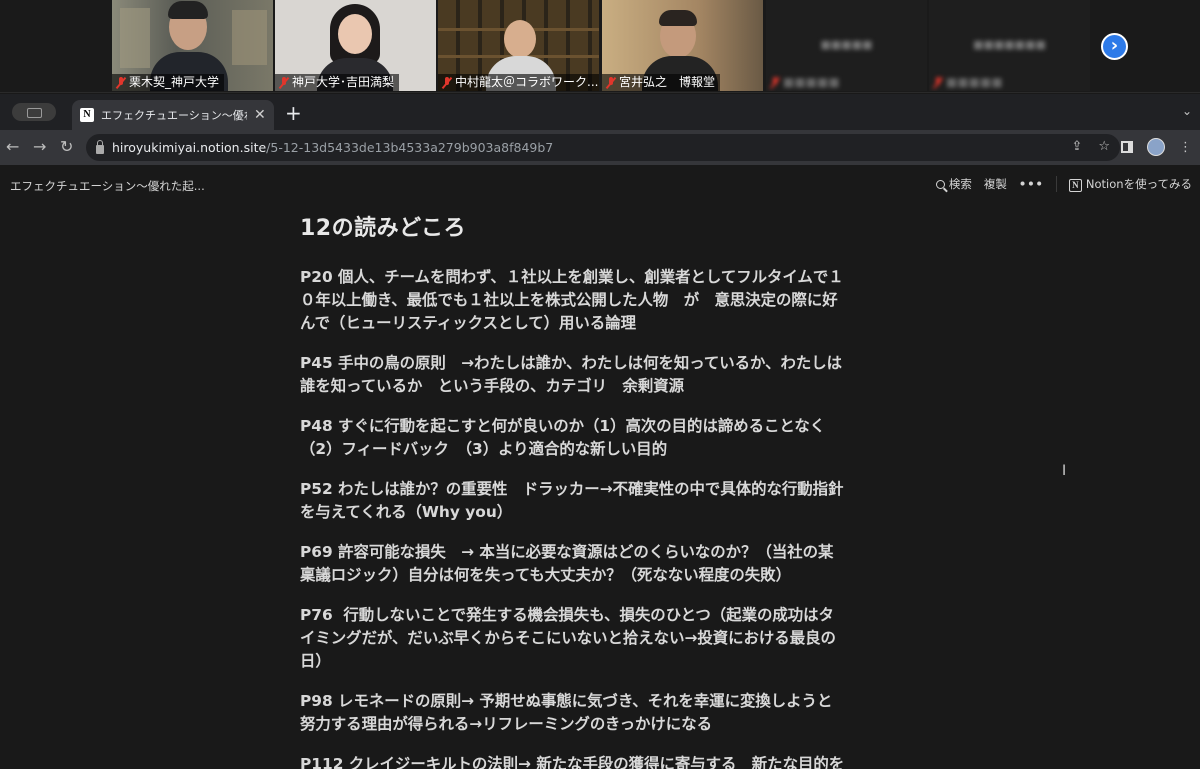  I want to click on participant-tile: 神戸大学･吉田満梨, so click(355, 45).